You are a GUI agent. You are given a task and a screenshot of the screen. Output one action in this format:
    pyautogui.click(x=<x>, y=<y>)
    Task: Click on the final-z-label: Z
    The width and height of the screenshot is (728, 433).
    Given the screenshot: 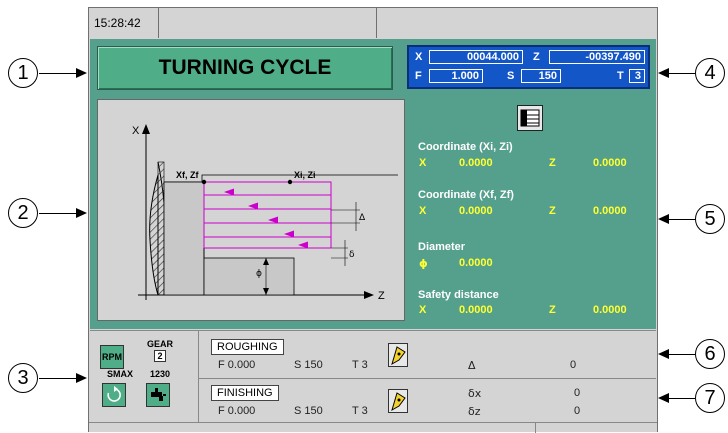 What is the action you would take?
    pyautogui.click(x=552, y=211)
    